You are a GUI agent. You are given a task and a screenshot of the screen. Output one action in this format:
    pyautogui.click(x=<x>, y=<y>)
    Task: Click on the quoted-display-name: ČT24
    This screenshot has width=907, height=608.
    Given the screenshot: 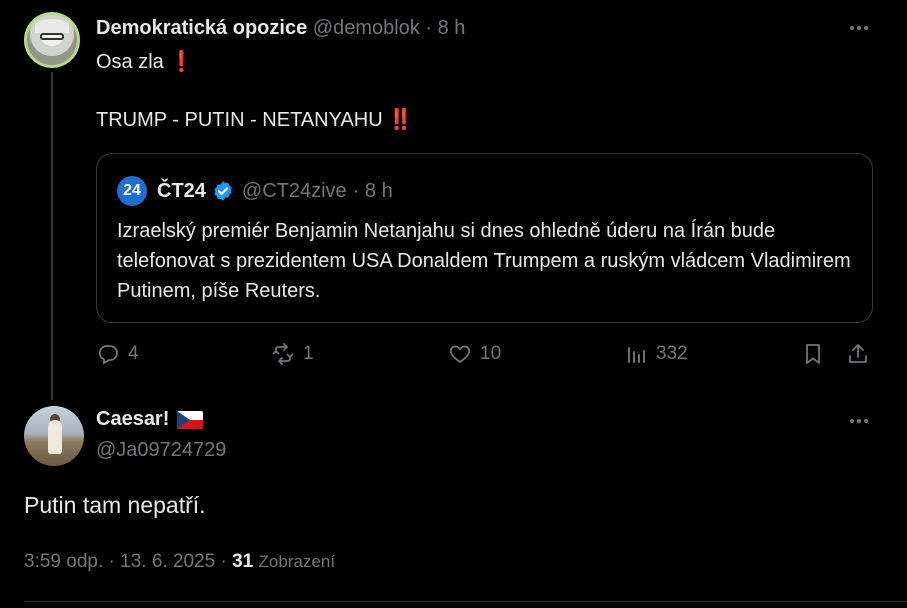 What is the action you would take?
    pyautogui.click(x=181, y=191)
    